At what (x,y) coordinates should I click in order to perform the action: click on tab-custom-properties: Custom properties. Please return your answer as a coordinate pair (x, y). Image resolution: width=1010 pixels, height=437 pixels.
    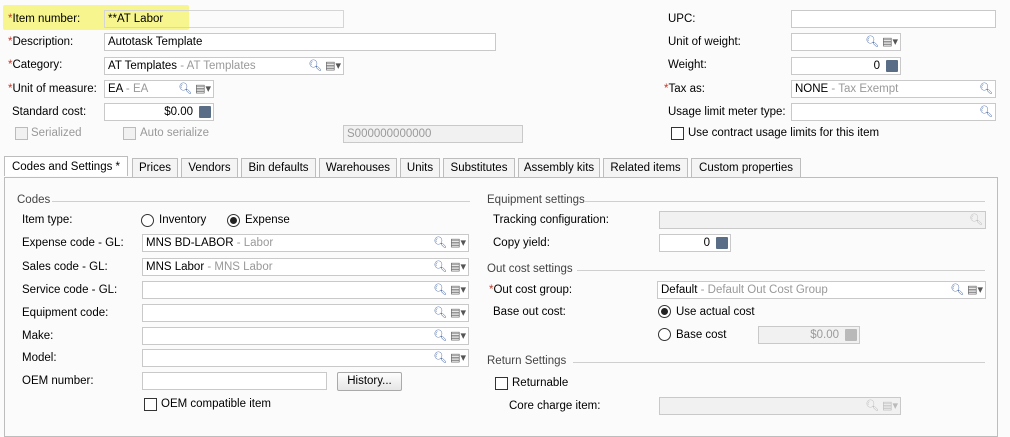
    Looking at the image, I should click on (746, 167).